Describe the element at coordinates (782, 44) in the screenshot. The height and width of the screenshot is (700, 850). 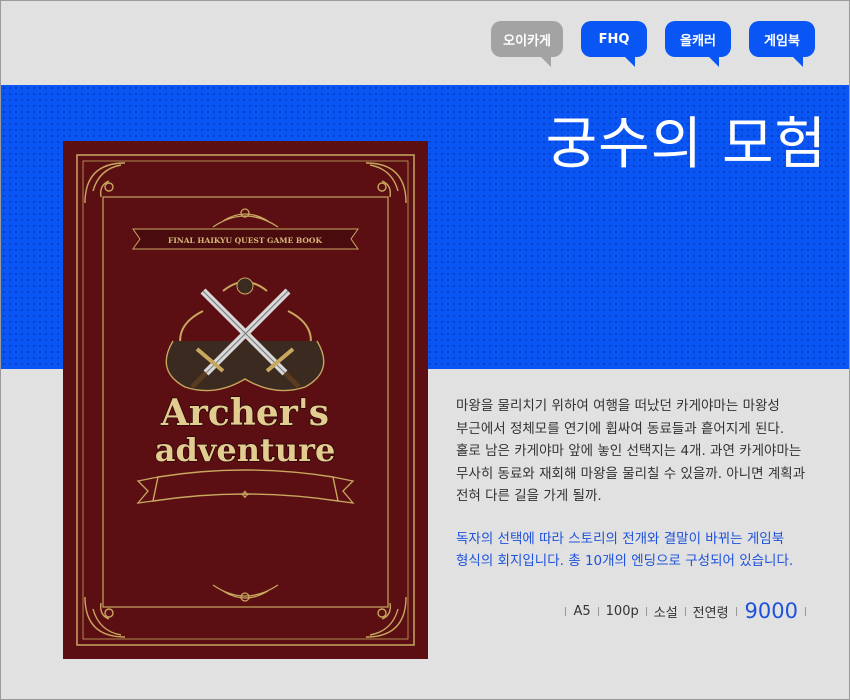
I see `tag-gamebook: 게임북` at that location.